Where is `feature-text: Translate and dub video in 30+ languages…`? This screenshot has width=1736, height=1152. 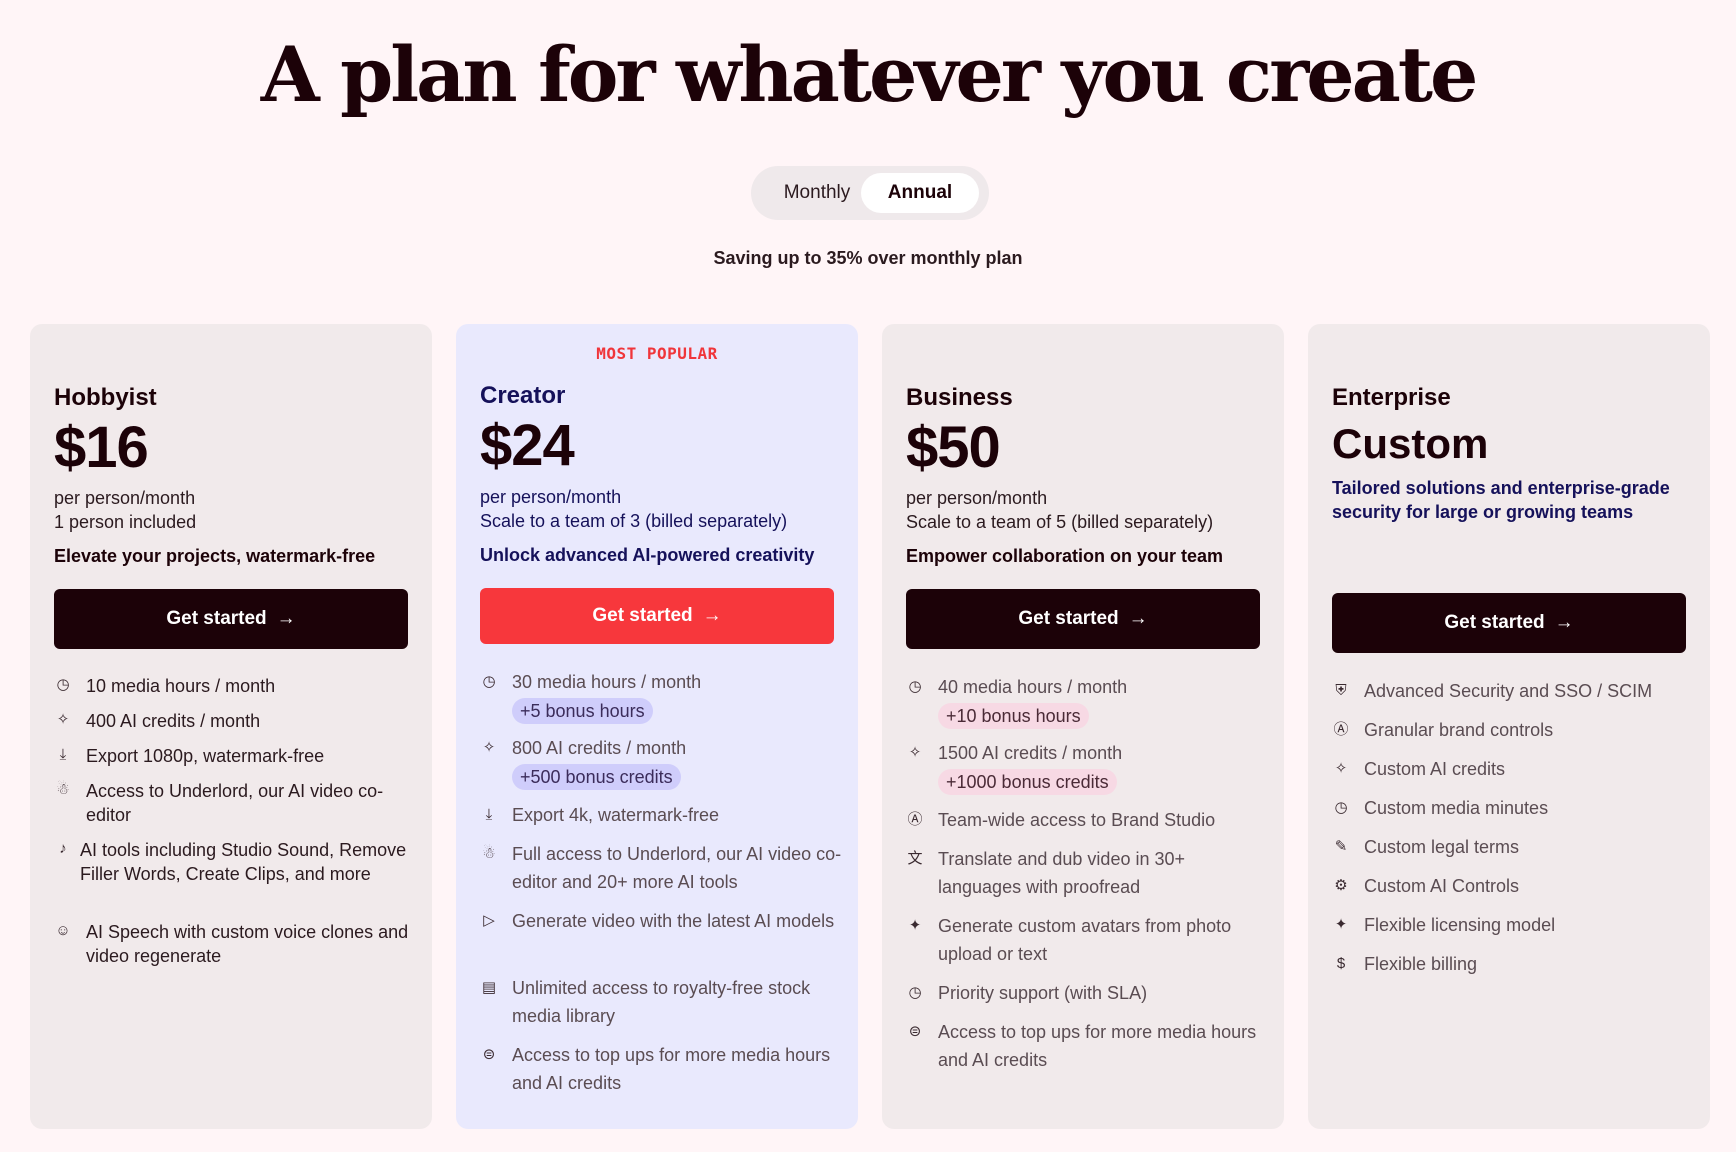 feature-text: Translate and dub video in 30+ languages… is located at coordinates (1062, 873).